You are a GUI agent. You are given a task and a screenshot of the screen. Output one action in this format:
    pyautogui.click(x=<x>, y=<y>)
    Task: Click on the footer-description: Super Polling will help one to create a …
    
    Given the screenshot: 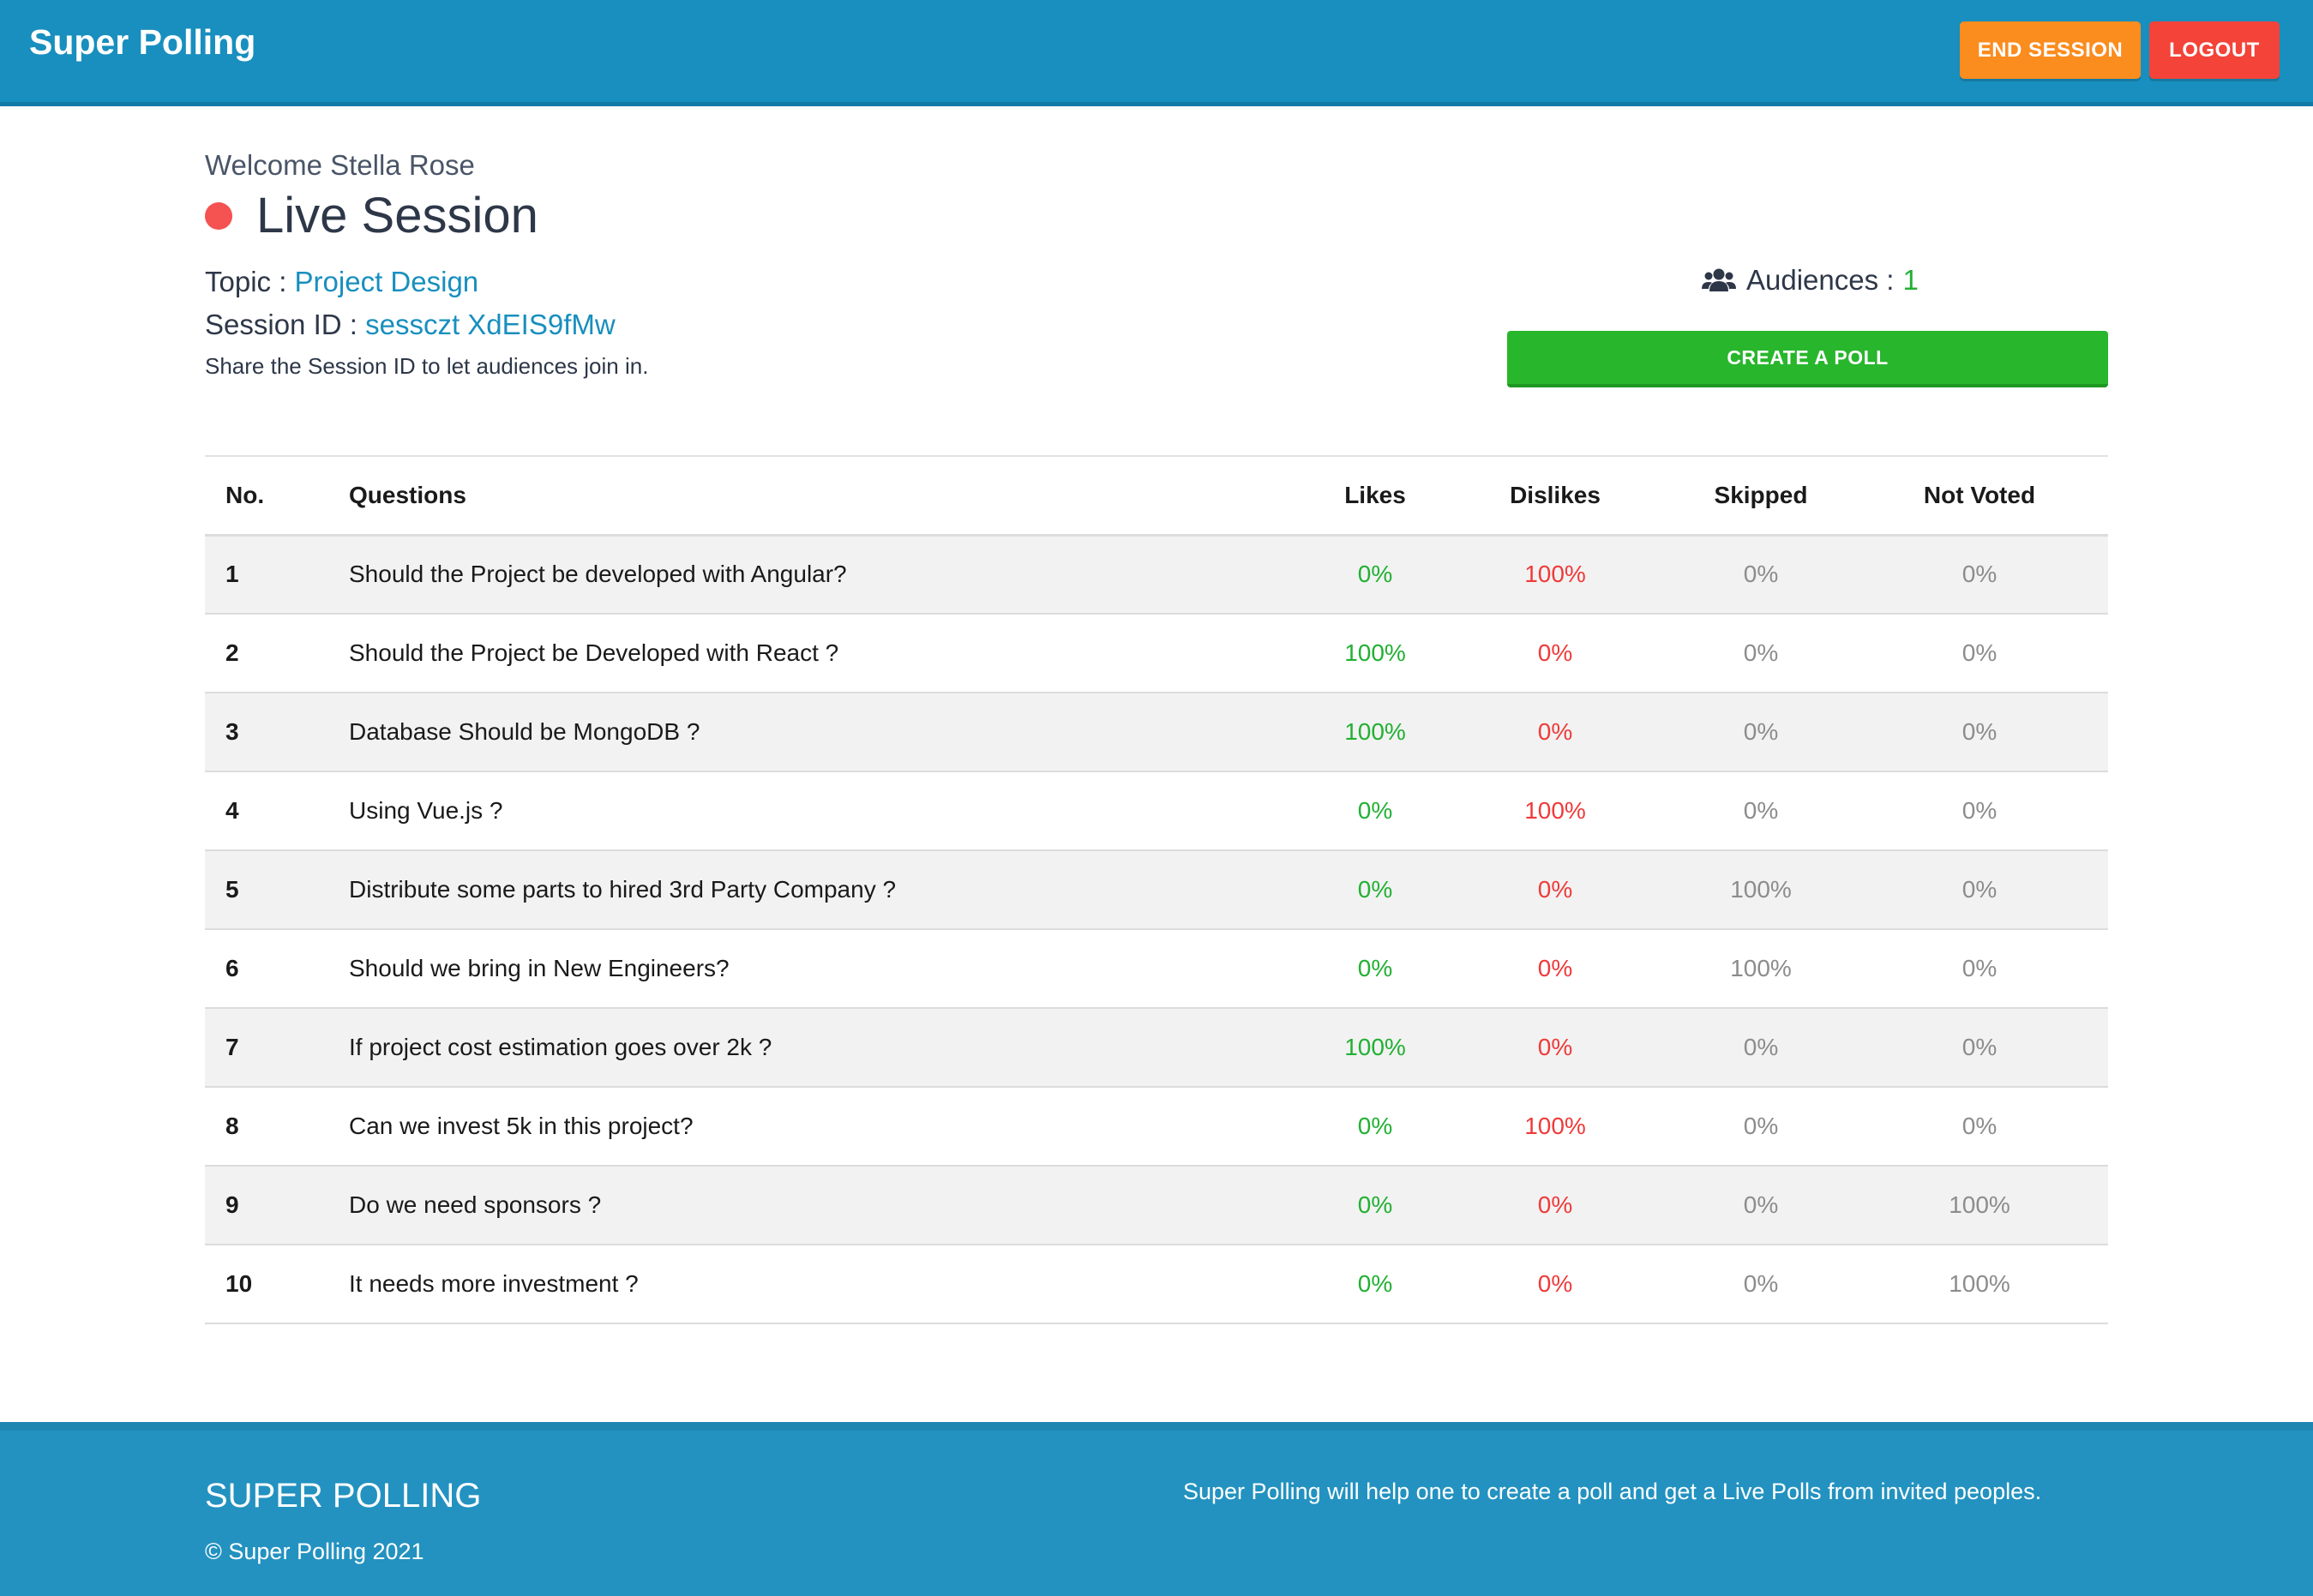 What is the action you would take?
    pyautogui.click(x=1613, y=1491)
    